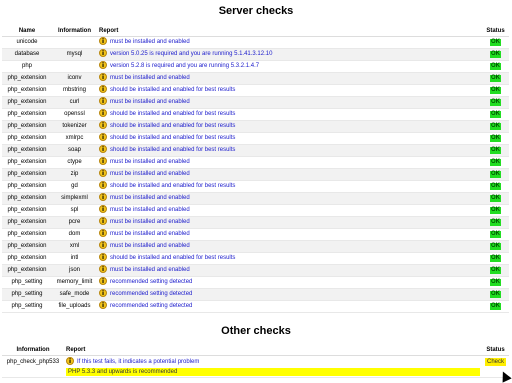 This screenshot has width=512, height=383. What do you see at coordinates (74, 222) in the screenshot?
I see `check-information: pcre` at bounding box center [74, 222].